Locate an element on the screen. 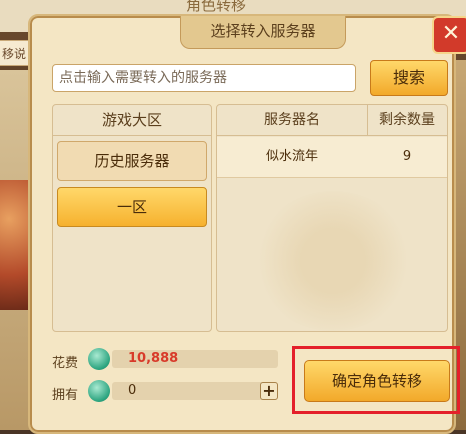 Image resolution: width=466 pixels, height=434 pixels. background-character is located at coordinates (15, 245).